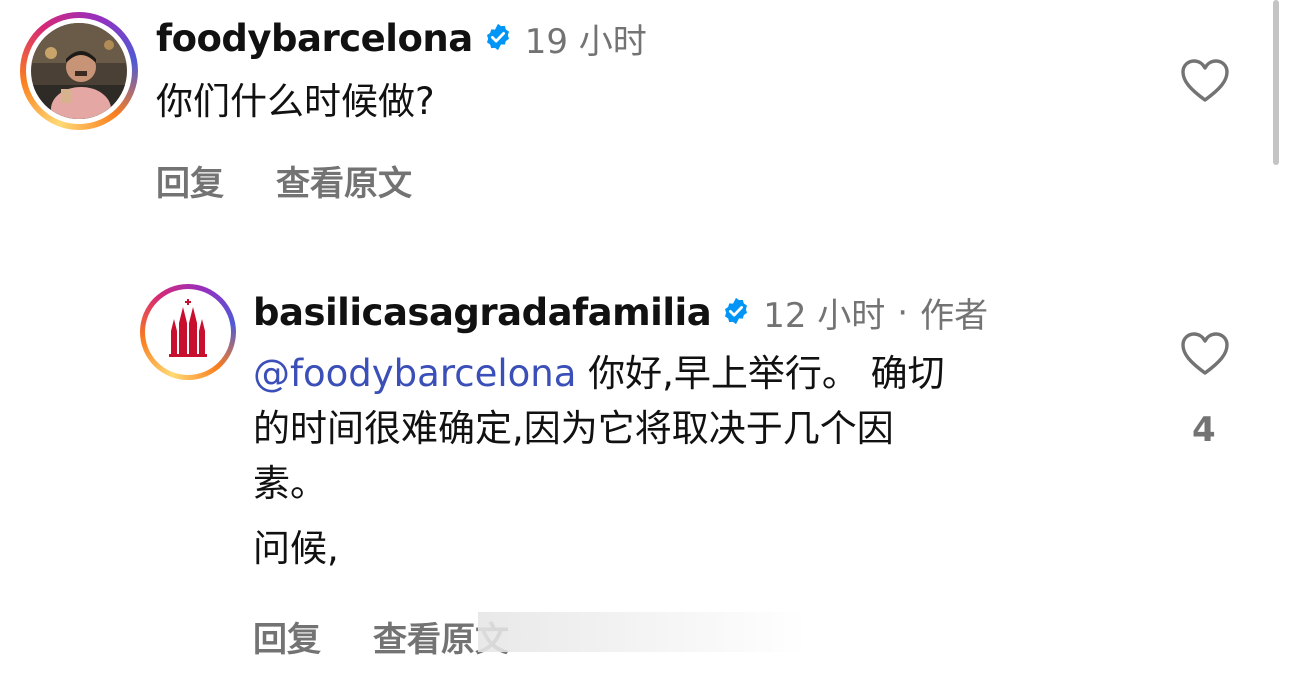  Describe the element at coordinates (573, 428) in the screenshot. I see `comment-line: 的时间很难确定,因为它将取决于几个因` at that location.